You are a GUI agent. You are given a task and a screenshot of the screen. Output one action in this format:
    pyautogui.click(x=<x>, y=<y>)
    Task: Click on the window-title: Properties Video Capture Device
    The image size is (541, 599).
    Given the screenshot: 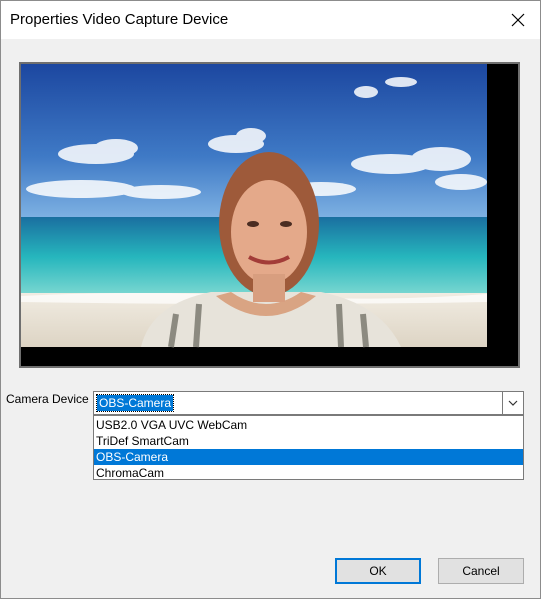 What is the action you would take?
    pyautogui.click(x=119, y=19)
    